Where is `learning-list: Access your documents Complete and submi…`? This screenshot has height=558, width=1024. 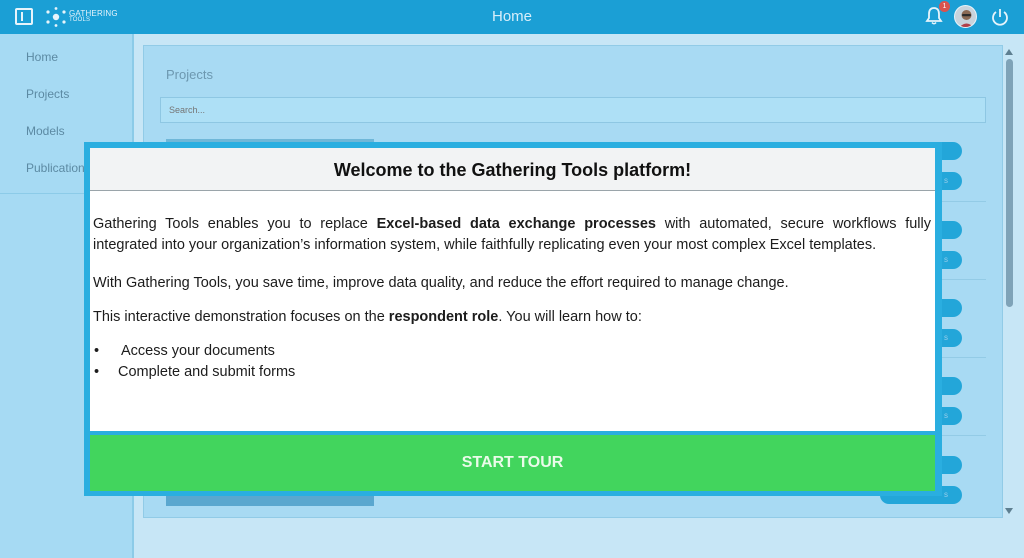 learning-list: Access your documents Complete and submi… is located at coordinates (512, 362).